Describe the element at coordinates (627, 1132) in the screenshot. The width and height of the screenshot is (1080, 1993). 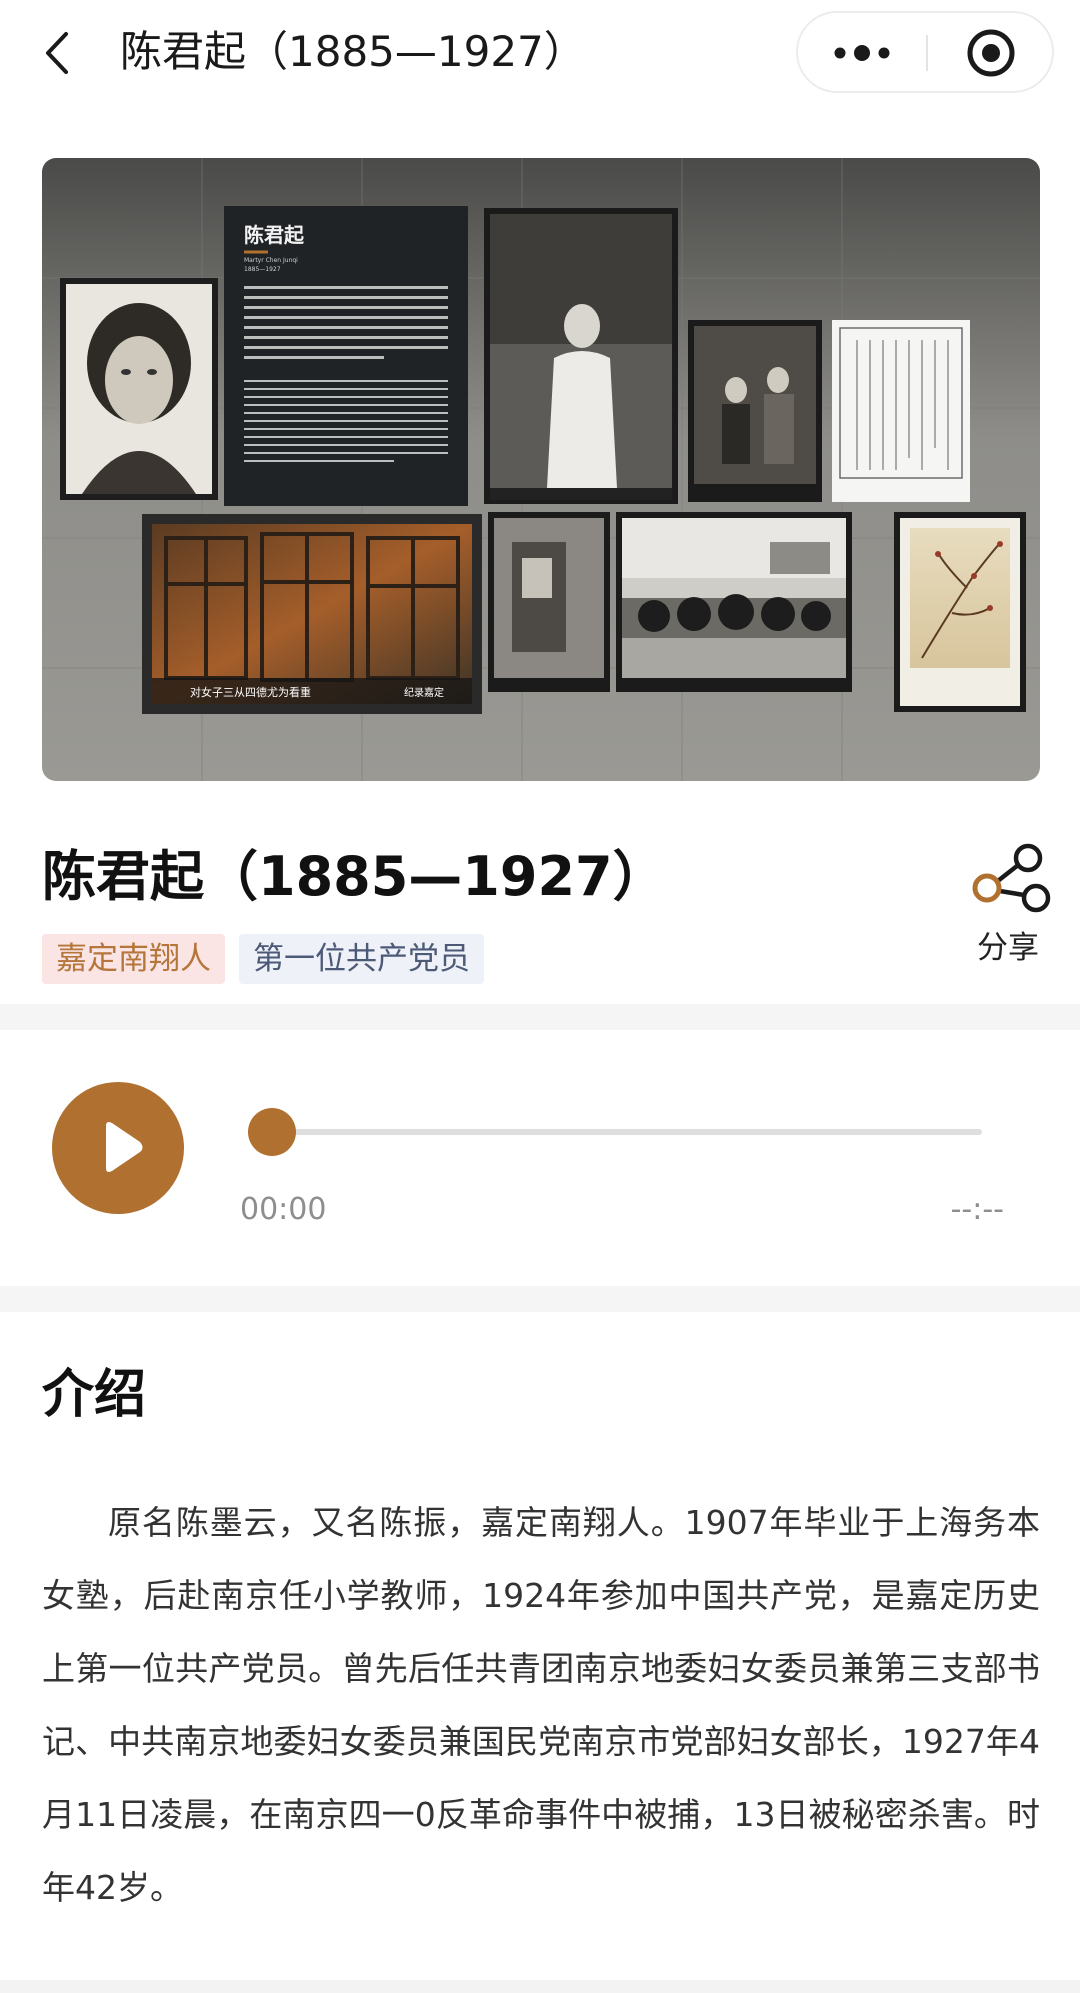
I see `audio-progress-track` at that location.